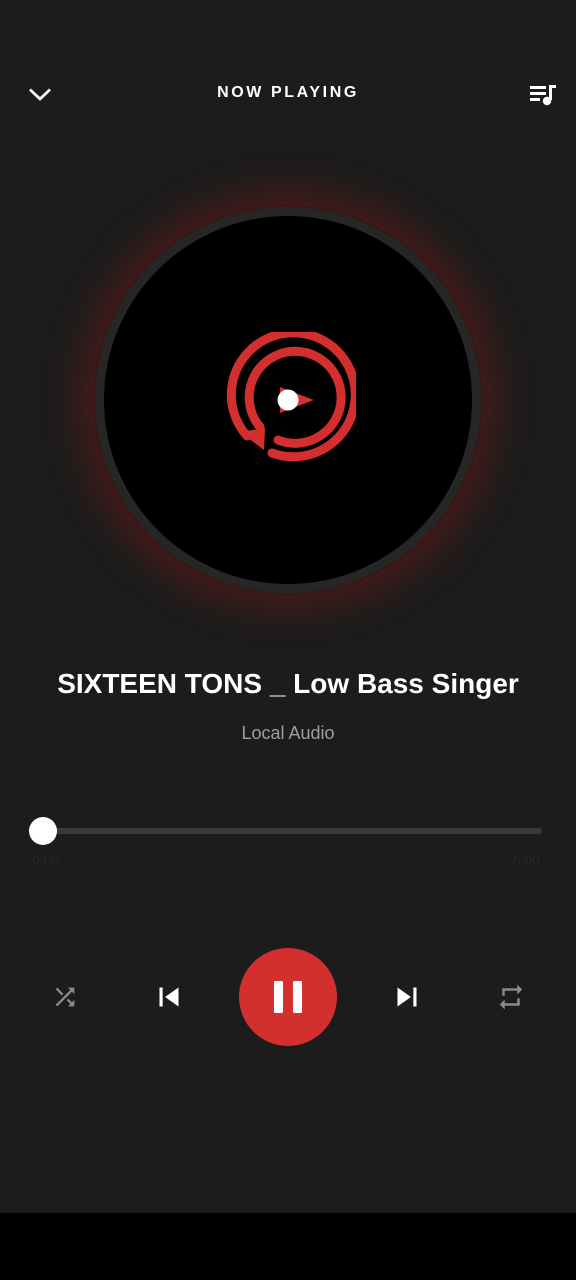 This screenshot has width=576, height=1280. I want to click on skip-next-icon, so click(407, 997).